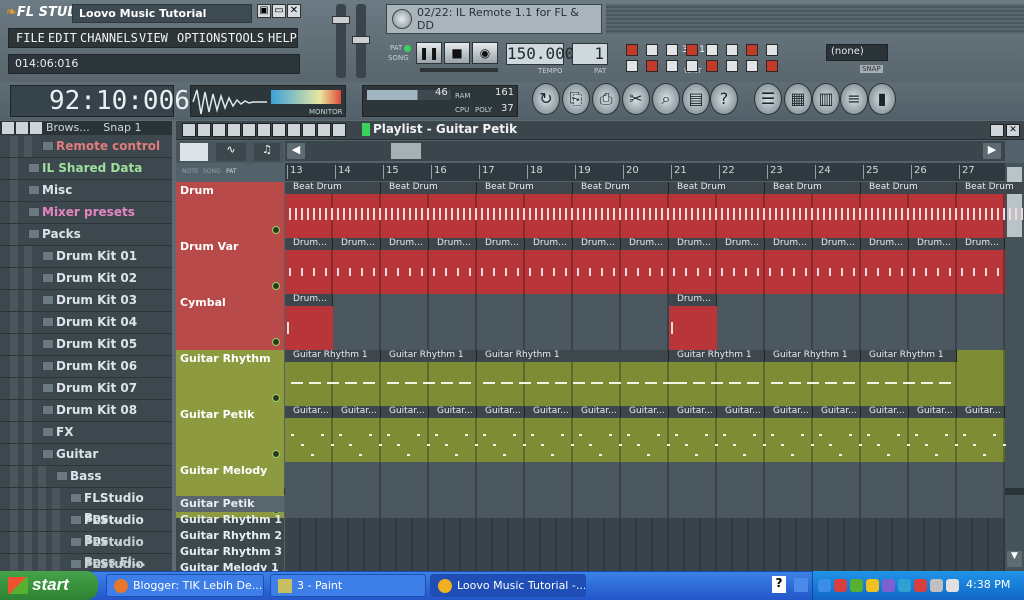  I want to click on loop-record-icon, so click(752, 50).